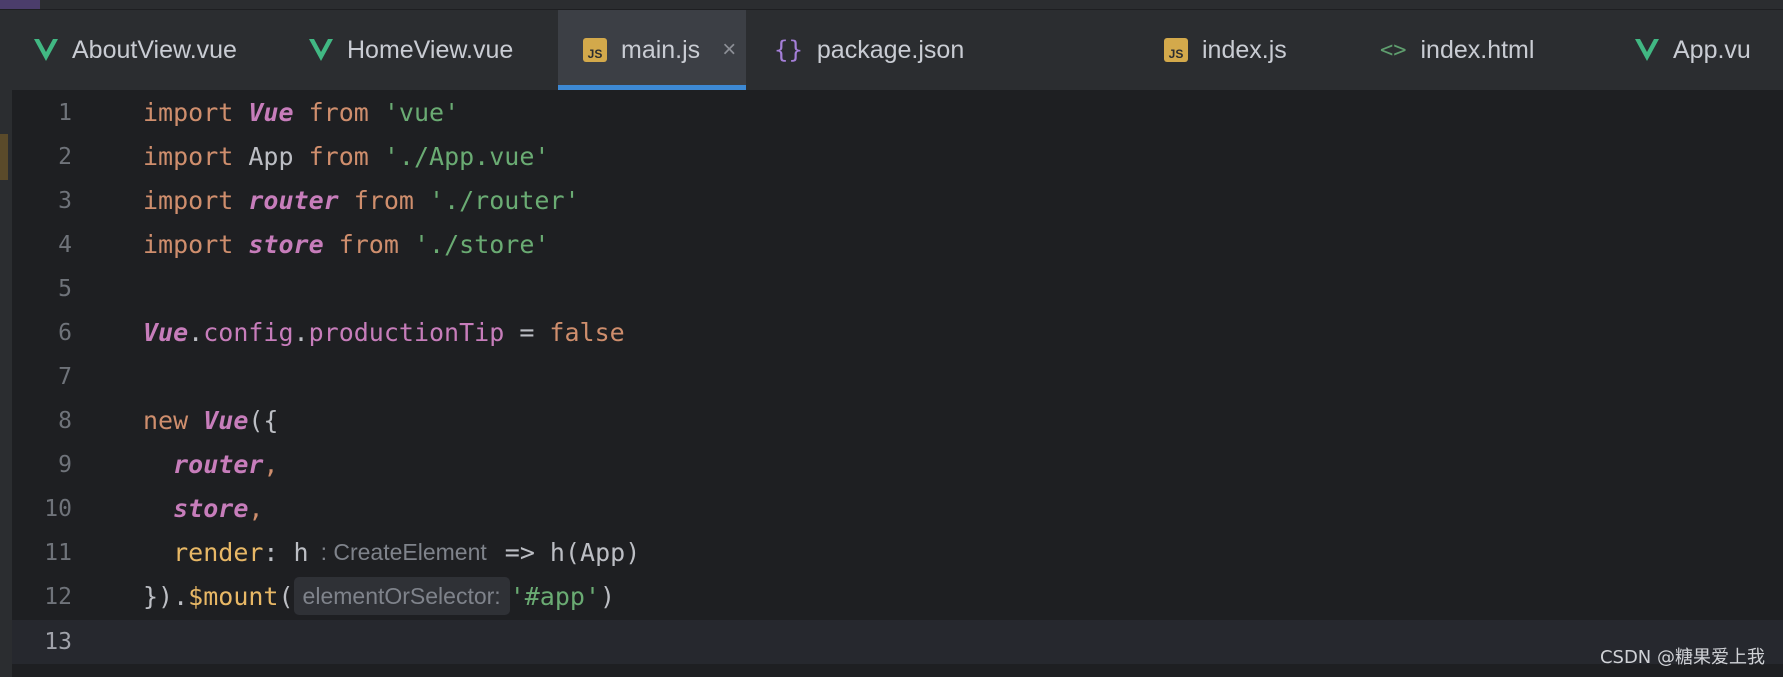  What do you see at coordinates (504, 200) in the screenshot?
I see `string-literal: './router'` at bounding box center [504, 200].